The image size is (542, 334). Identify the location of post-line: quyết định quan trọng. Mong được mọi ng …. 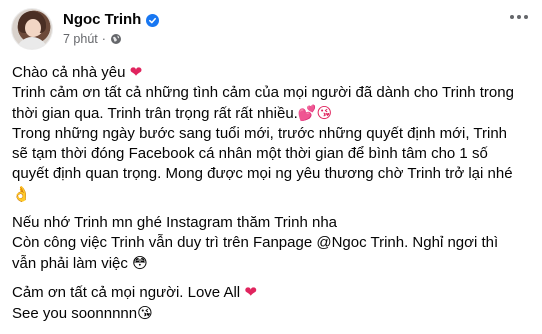
(262, 173).